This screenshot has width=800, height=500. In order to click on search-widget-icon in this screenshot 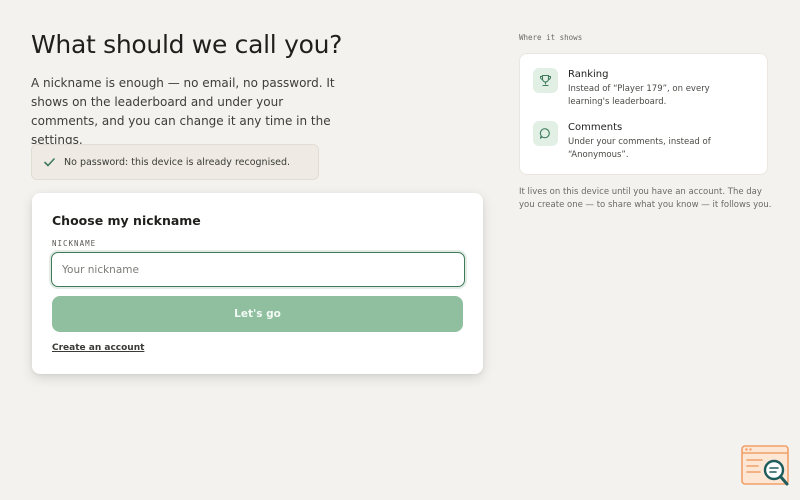, I will do `click(766, 467)`.